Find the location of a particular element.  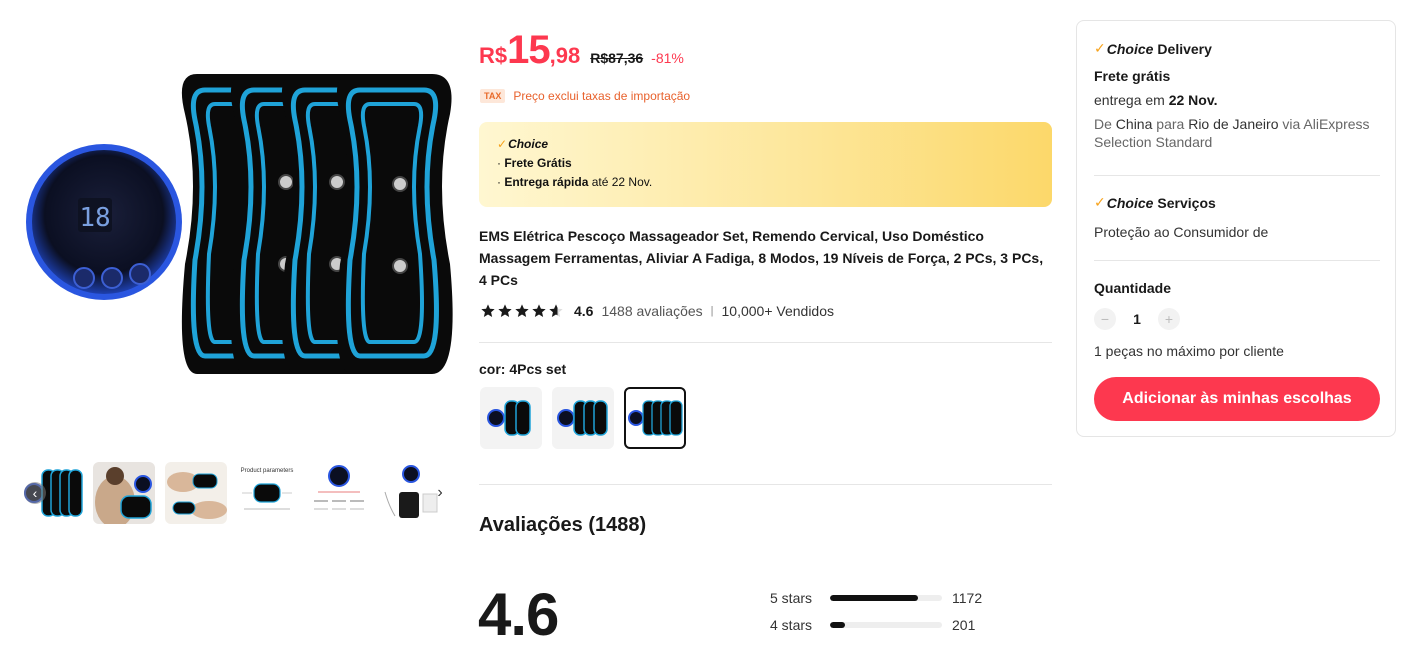

price-integer: 15 is located at coordinates (528, 50).